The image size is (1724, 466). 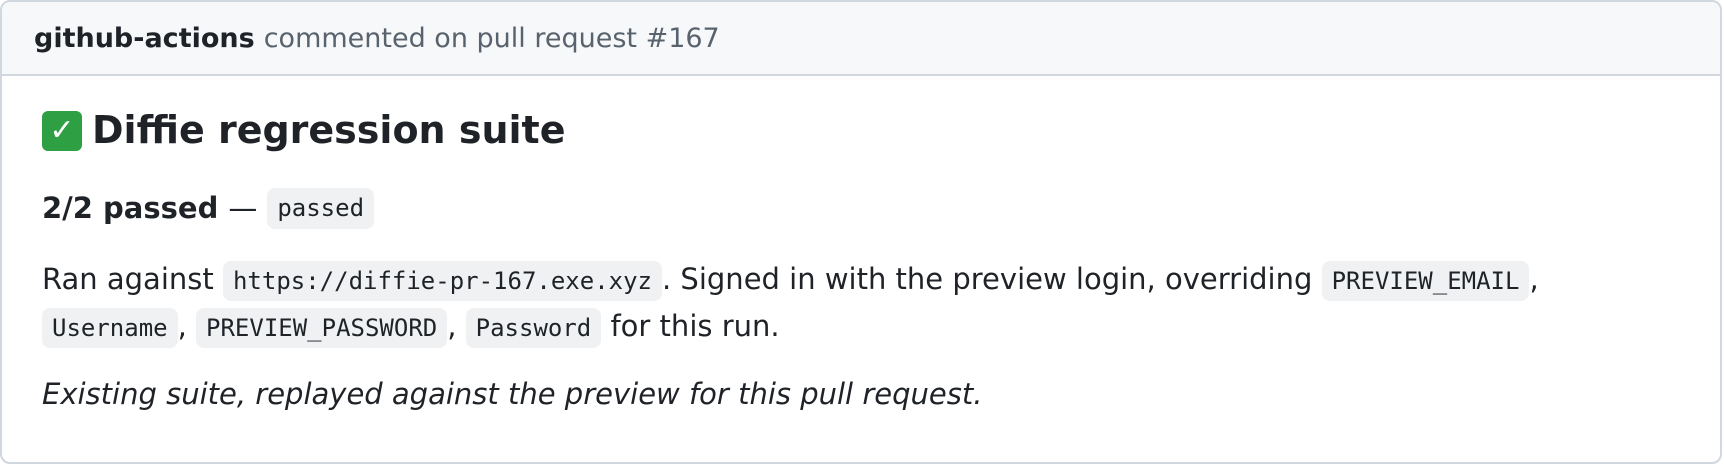 What do you see at coordinates (491, 38) in the screenshot?
I see `comment-action-text: commented on pull request #167` at bounding box center [491, 38].